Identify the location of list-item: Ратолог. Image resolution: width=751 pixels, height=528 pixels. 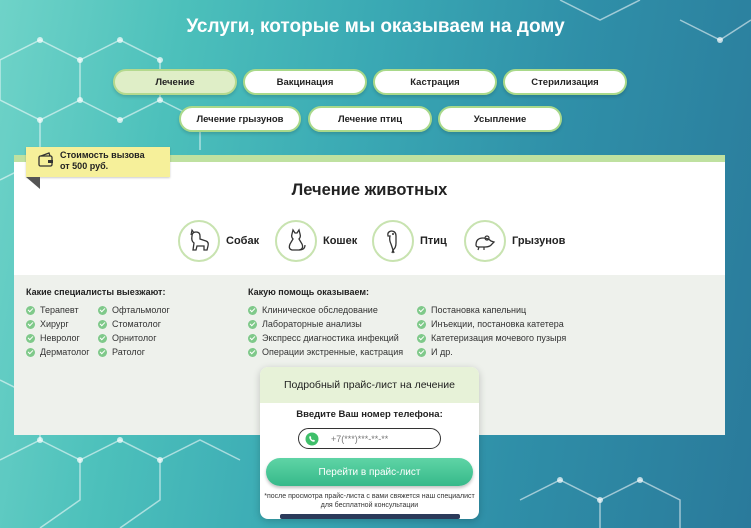
(134, 352).